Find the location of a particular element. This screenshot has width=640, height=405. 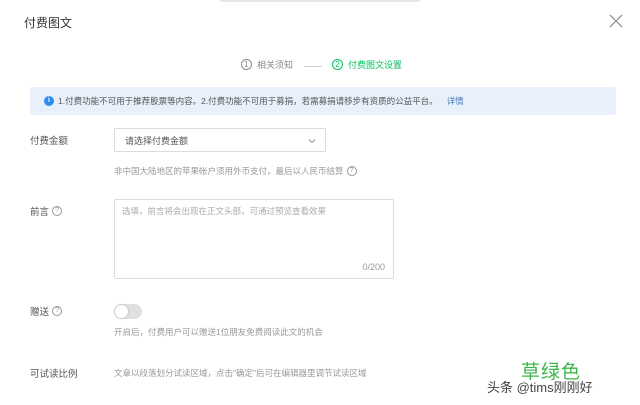

toggle-knob is located at coordinates (121, 311).